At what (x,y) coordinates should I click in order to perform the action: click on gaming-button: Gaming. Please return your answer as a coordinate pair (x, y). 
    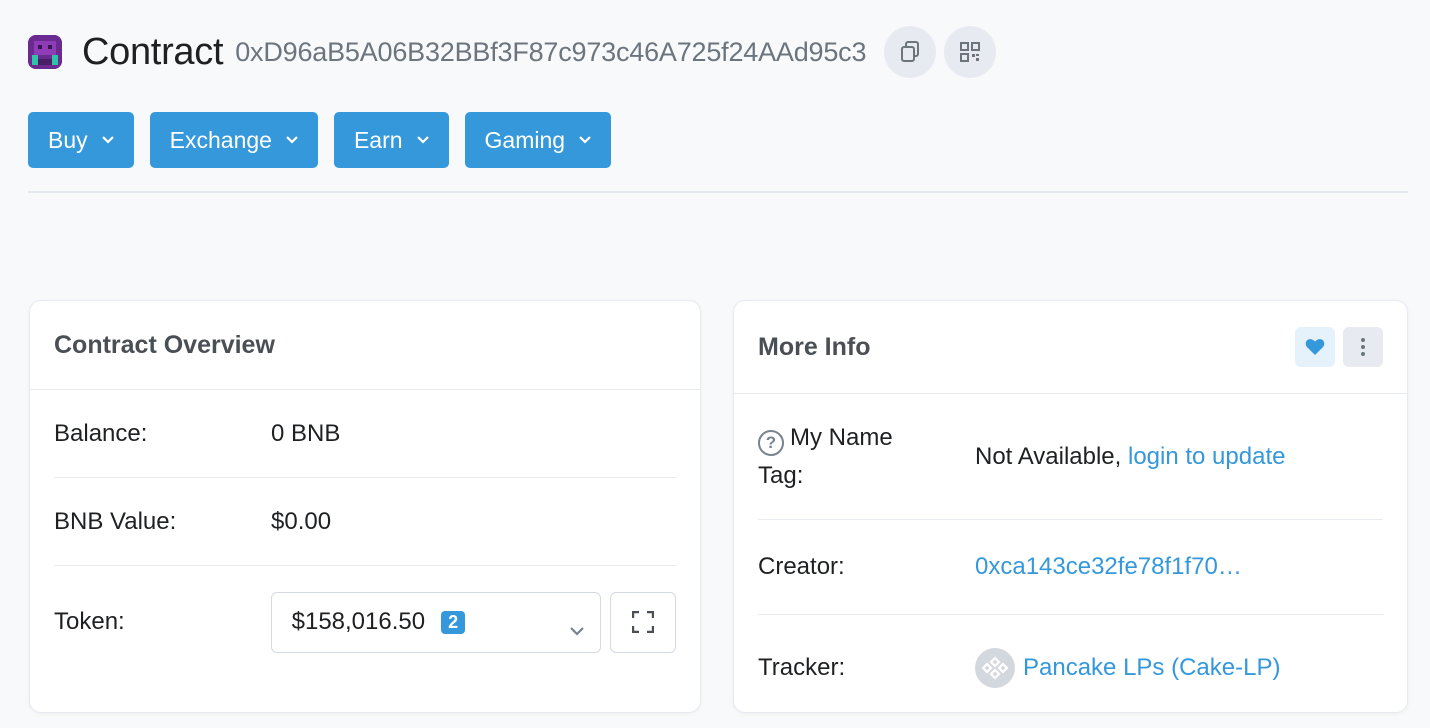
    Looking at the image, I should click on (538, 140).